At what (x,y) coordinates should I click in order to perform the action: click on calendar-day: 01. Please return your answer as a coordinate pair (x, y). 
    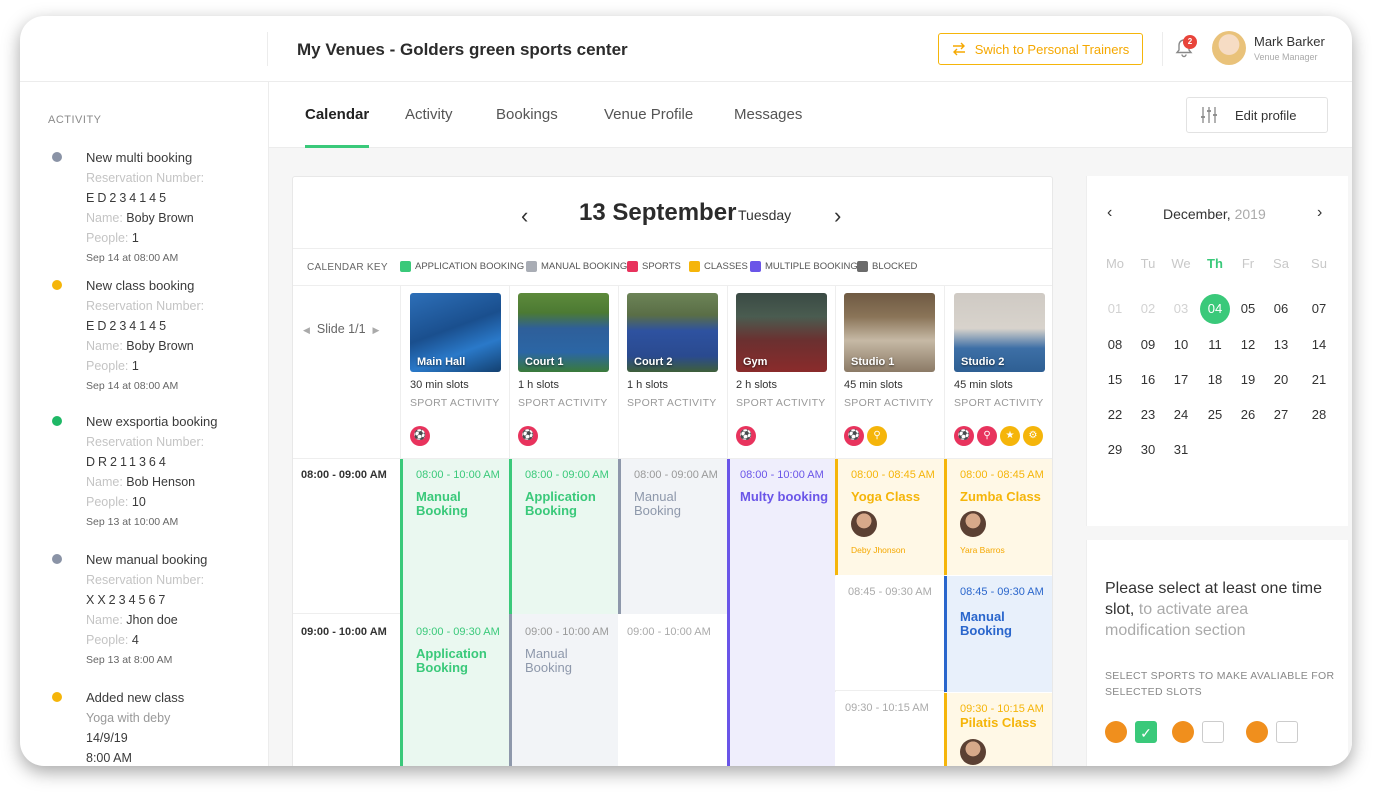
    Looking at the image, I should click on (1115, 309).